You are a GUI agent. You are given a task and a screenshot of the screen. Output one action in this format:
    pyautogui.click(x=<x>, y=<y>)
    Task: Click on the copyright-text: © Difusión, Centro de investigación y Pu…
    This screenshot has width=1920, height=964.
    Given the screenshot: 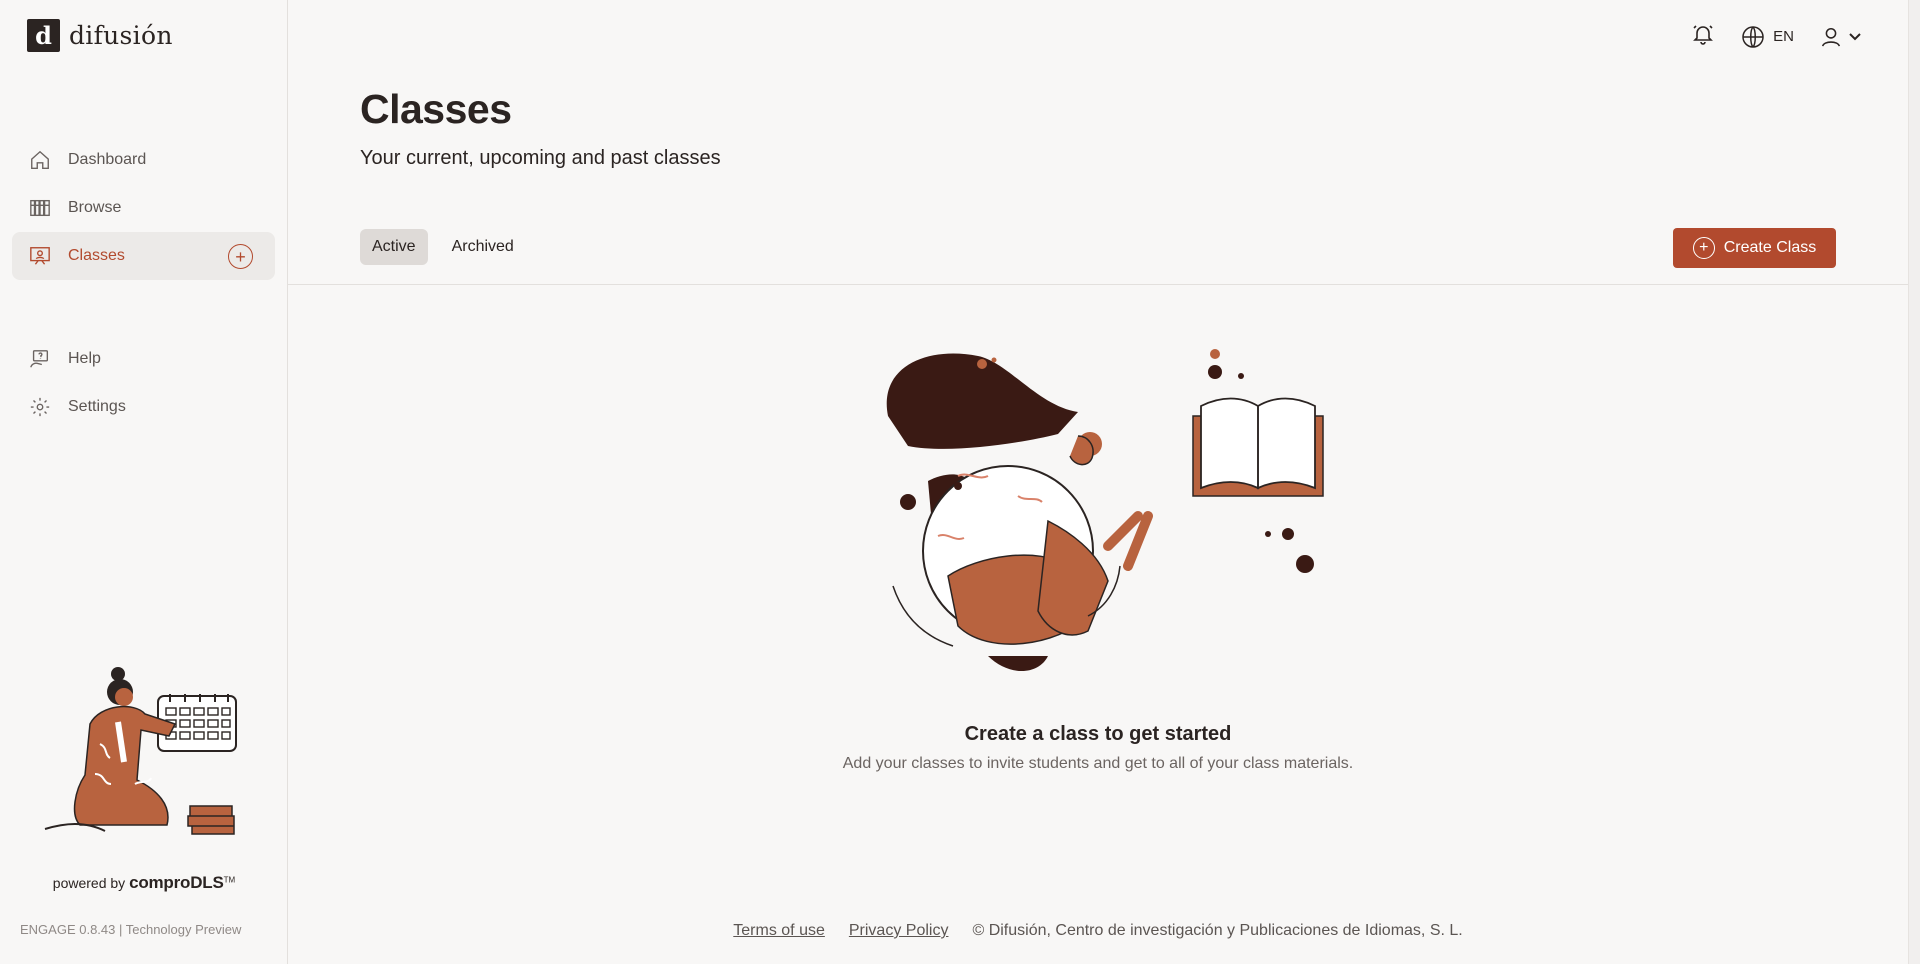 What is the action you would take?
    pyautogui.click(x=1217, y=930)
    